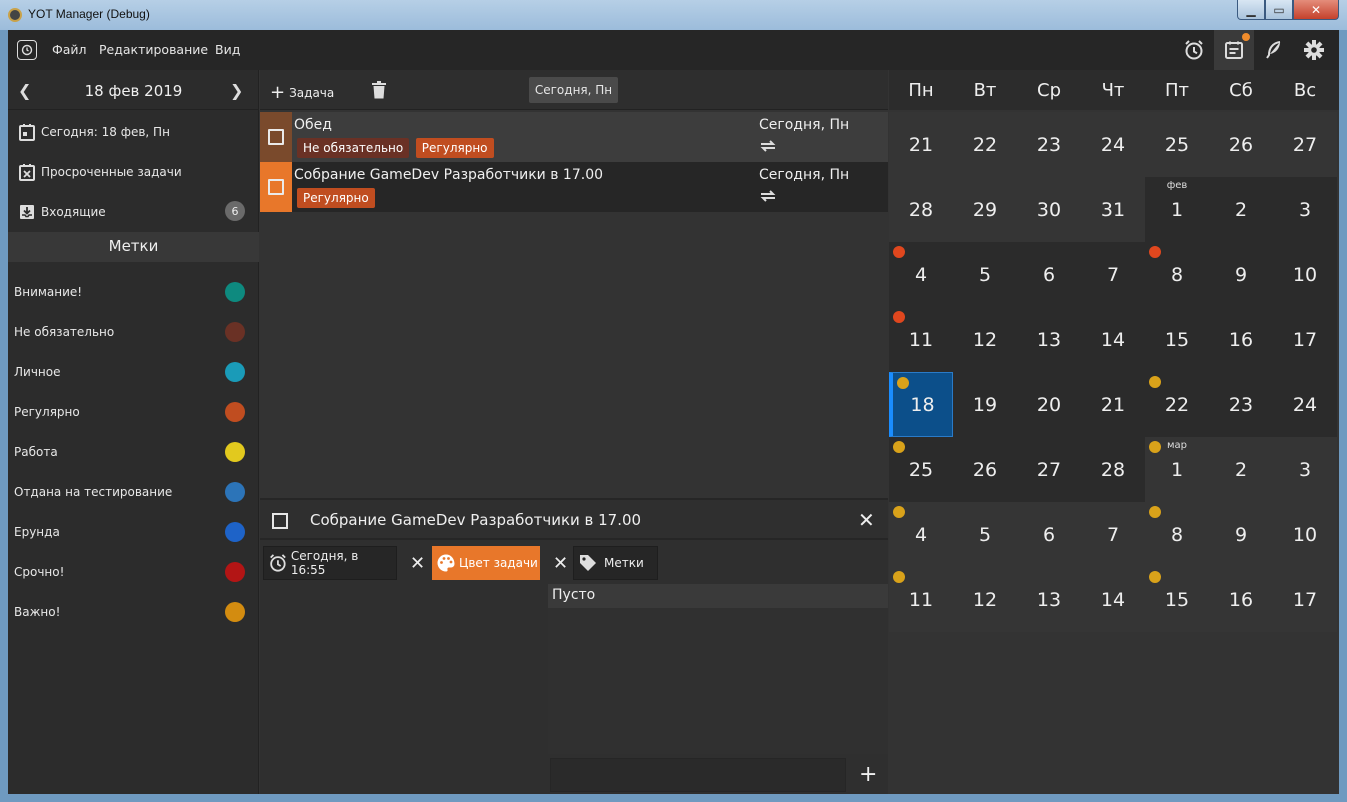 The width and height of the screenshot is (1347, 802). Describe the element at coordinates (1316, 10) in the screenshot. I see `close-window-button: ✕` at that location.